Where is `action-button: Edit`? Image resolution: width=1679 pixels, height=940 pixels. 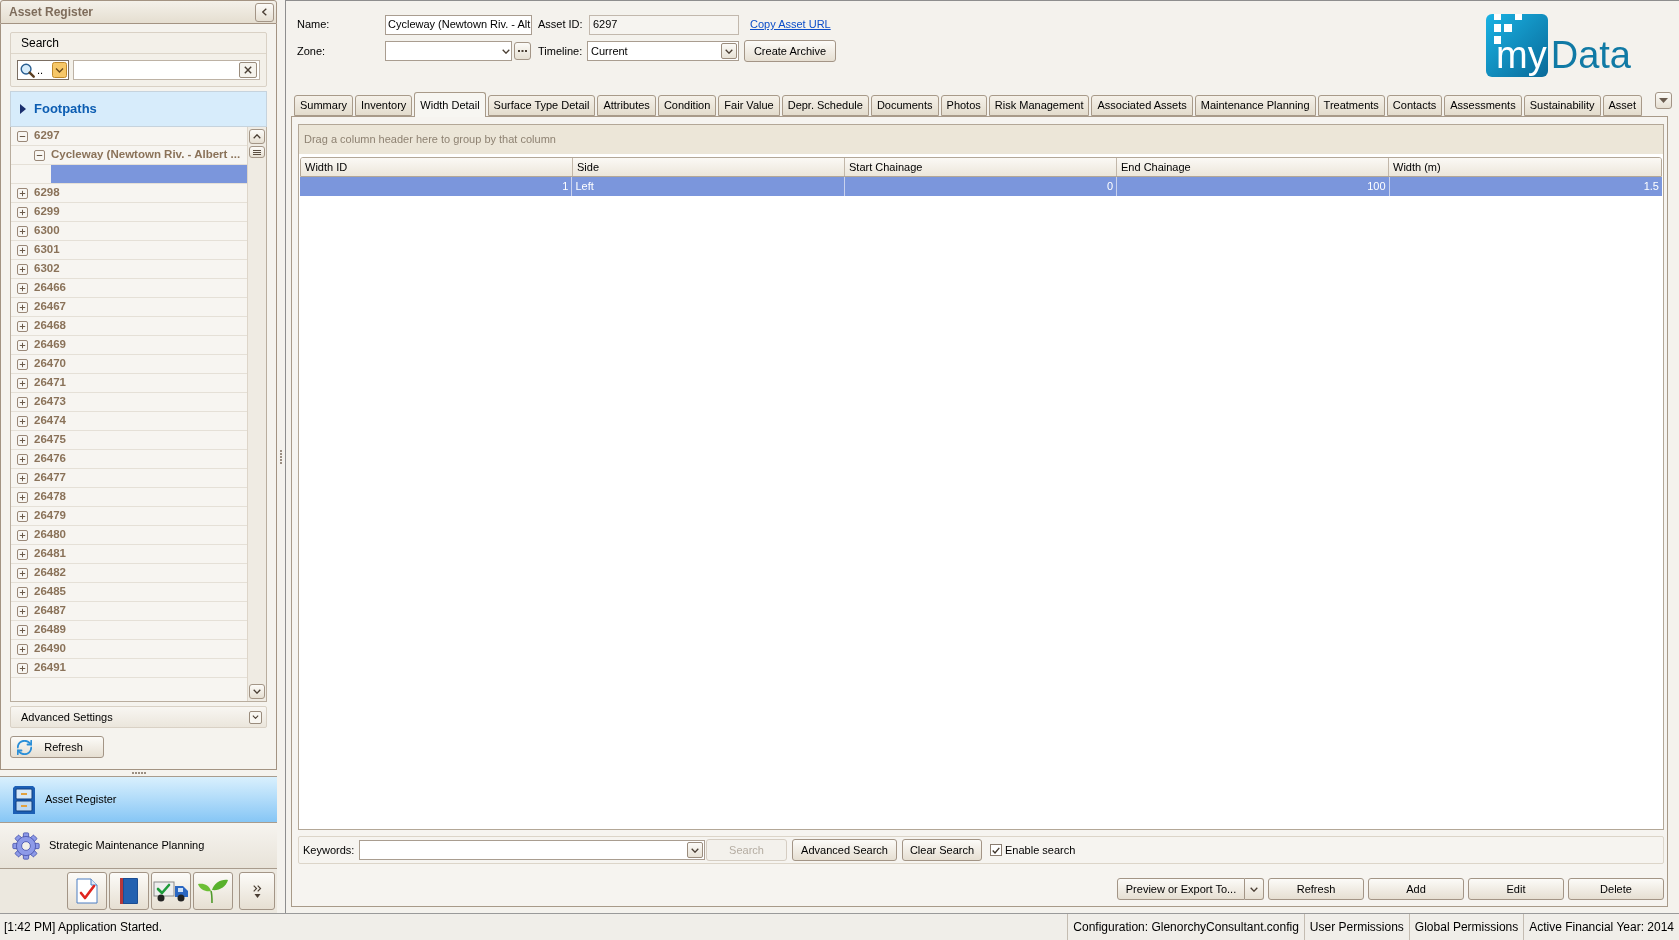
action-button: Edit is located at coordinates (1516, 889).